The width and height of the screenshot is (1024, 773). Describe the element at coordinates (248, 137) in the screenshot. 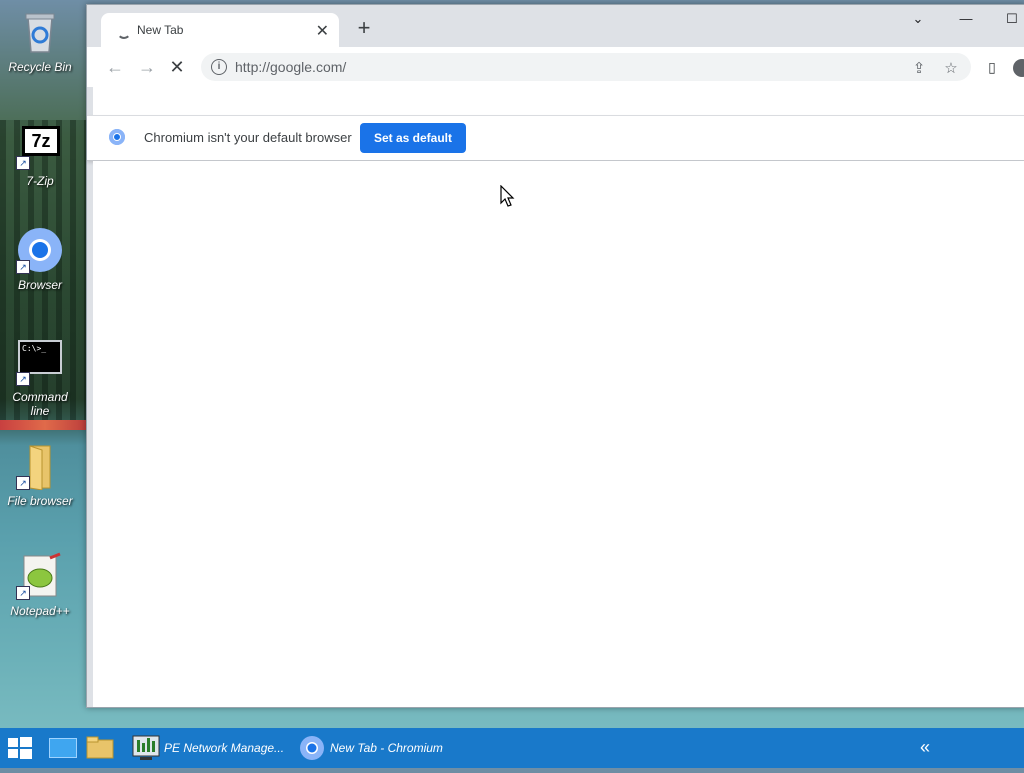

I see `infobar-message: Chromium isn't your default browser` at that location.